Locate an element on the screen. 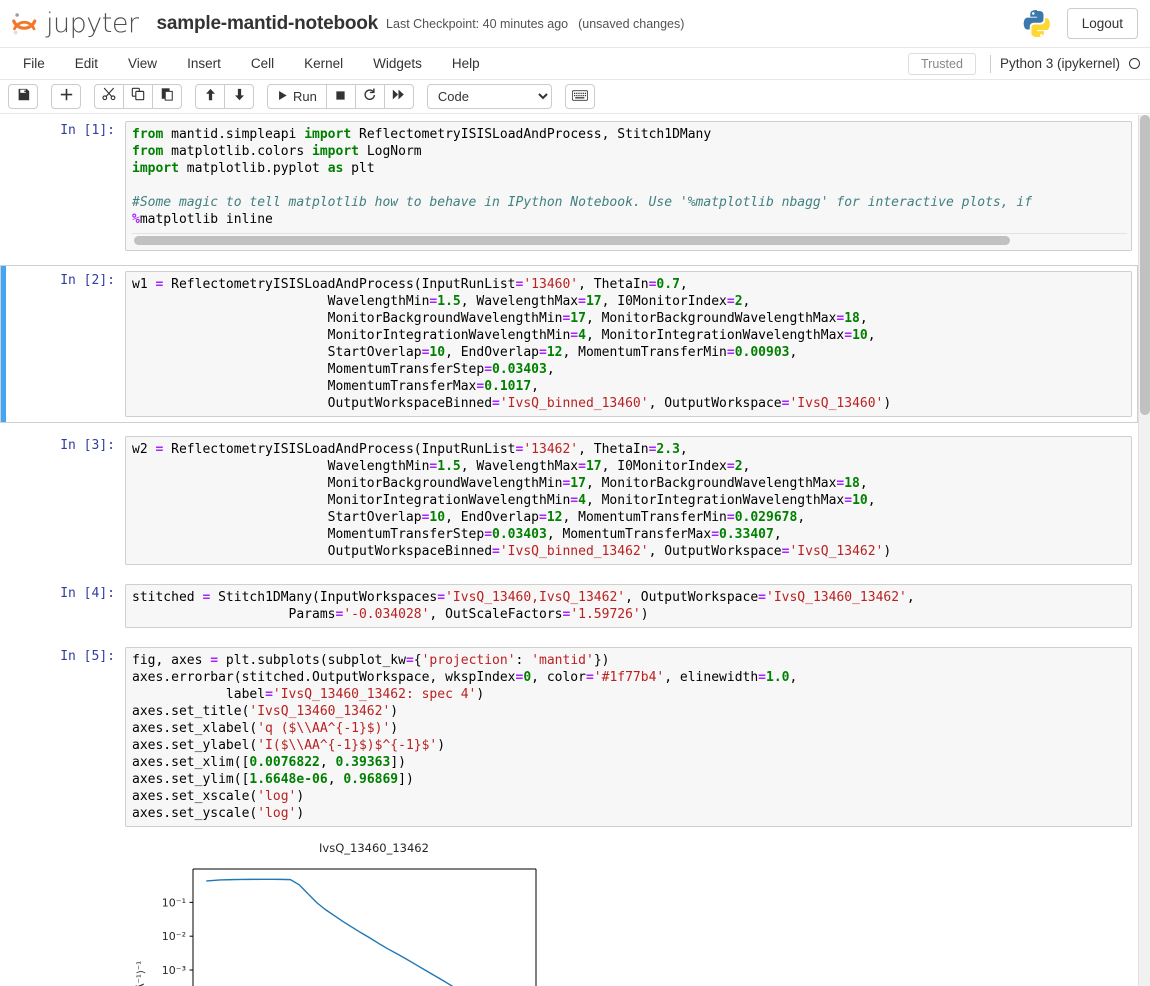 This screenshot has height=986, width=1150. paste-button is located at coordinates (167, 96).